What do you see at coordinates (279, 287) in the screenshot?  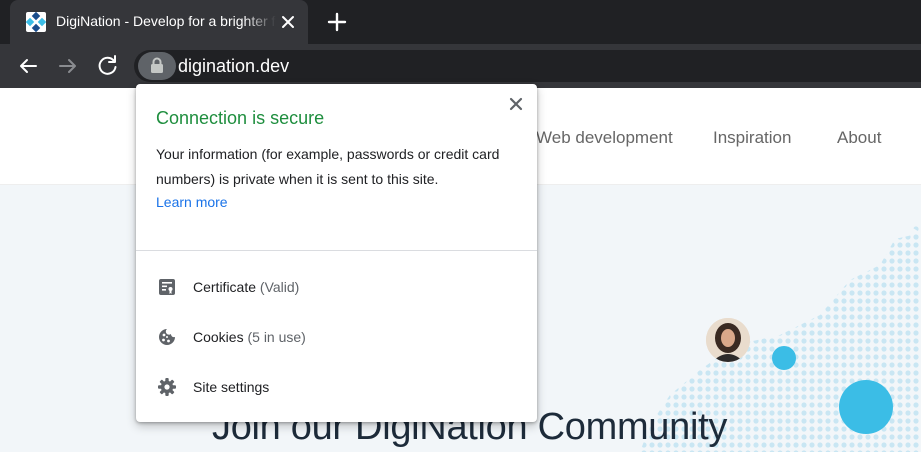 I see `certificate-status: (Valid)` at bounding box center [279, 287].